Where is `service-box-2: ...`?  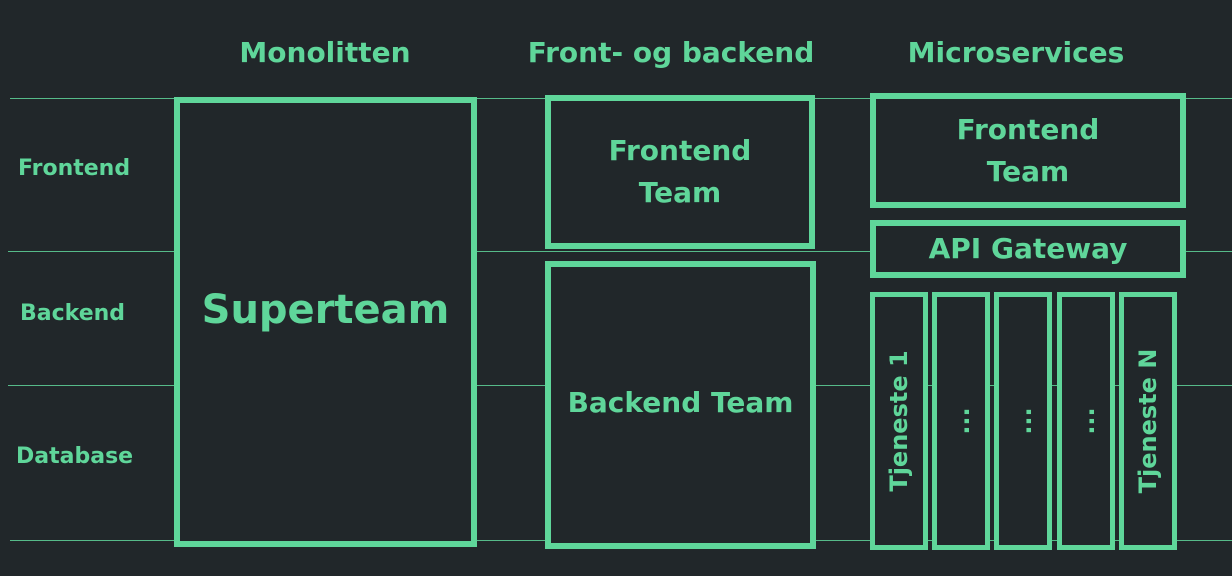 service-box-2: ... is located at coordinates (961, 421).